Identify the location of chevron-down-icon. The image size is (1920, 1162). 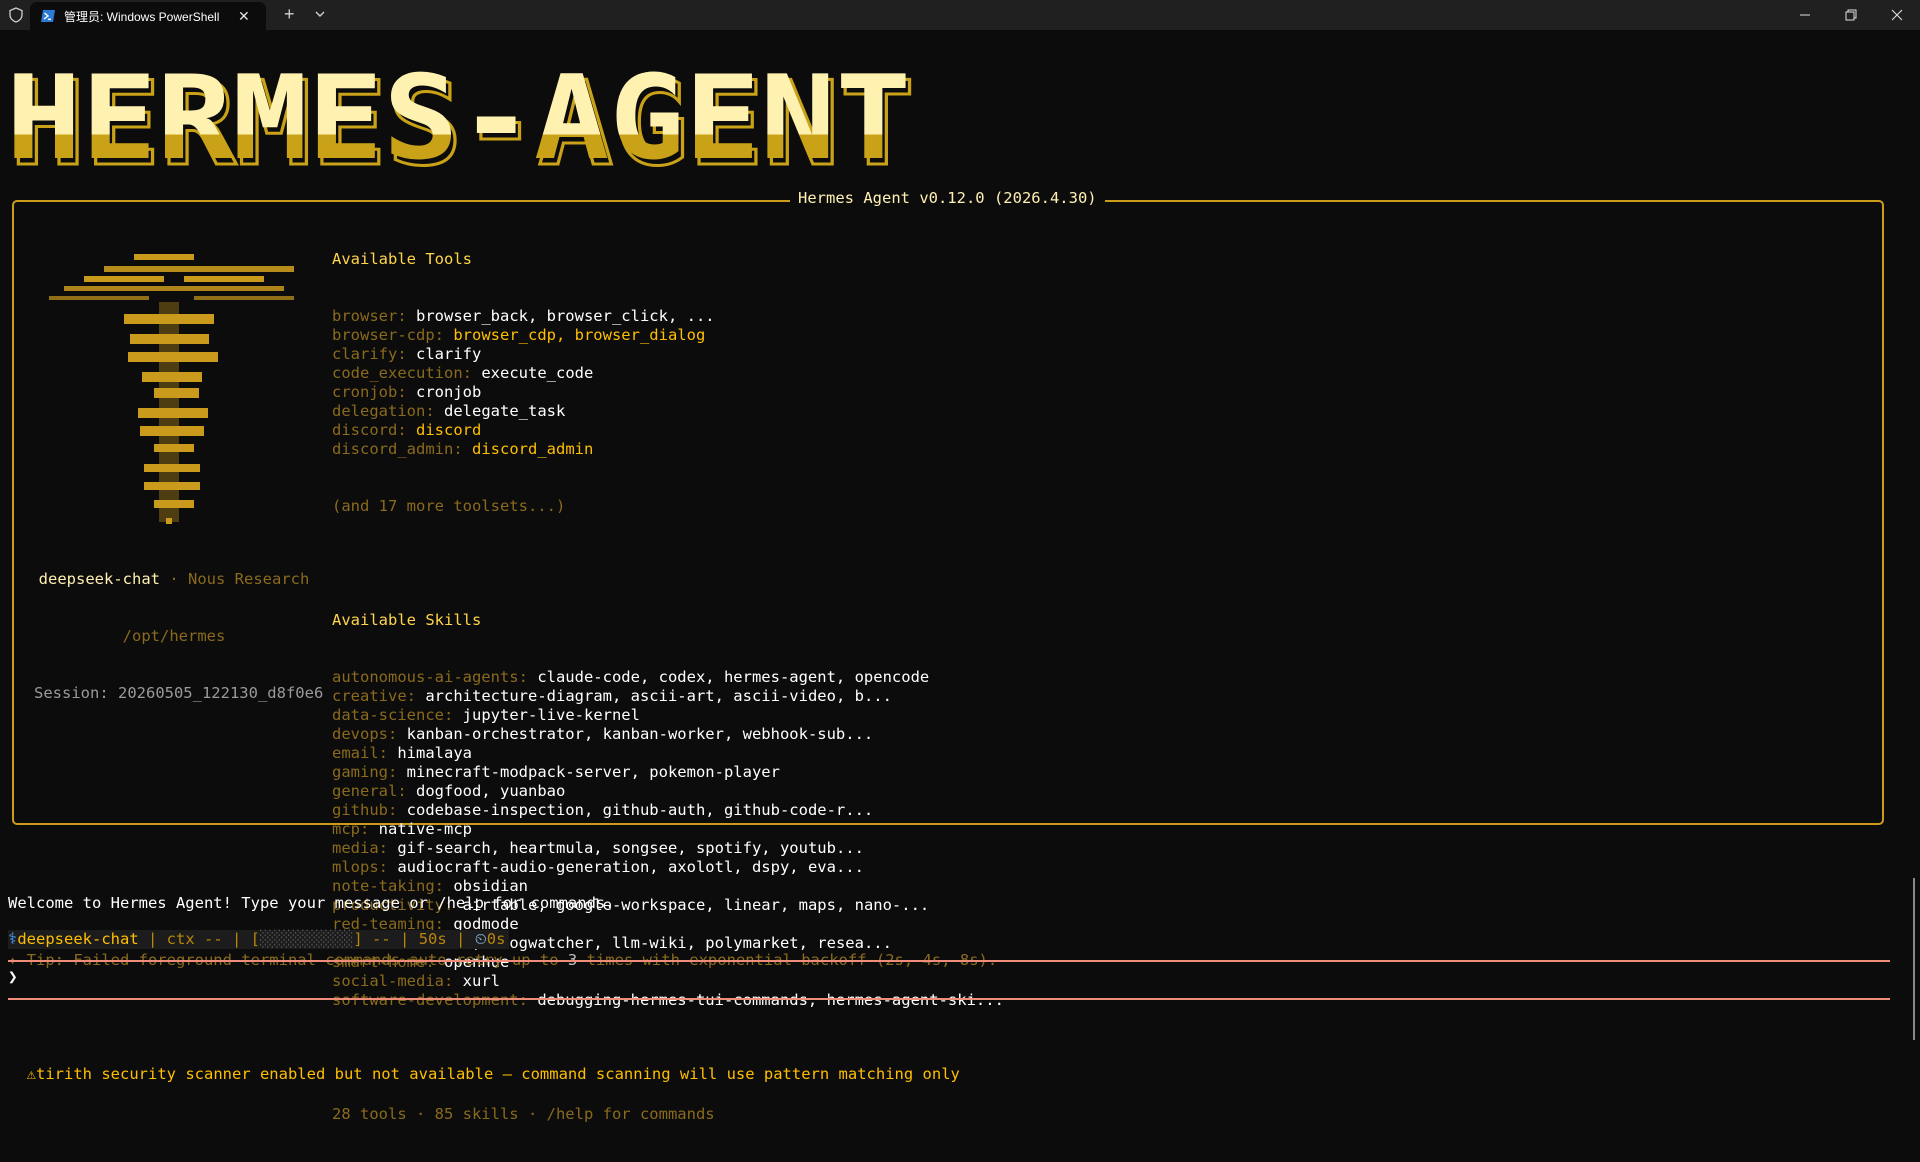
(320, 14).